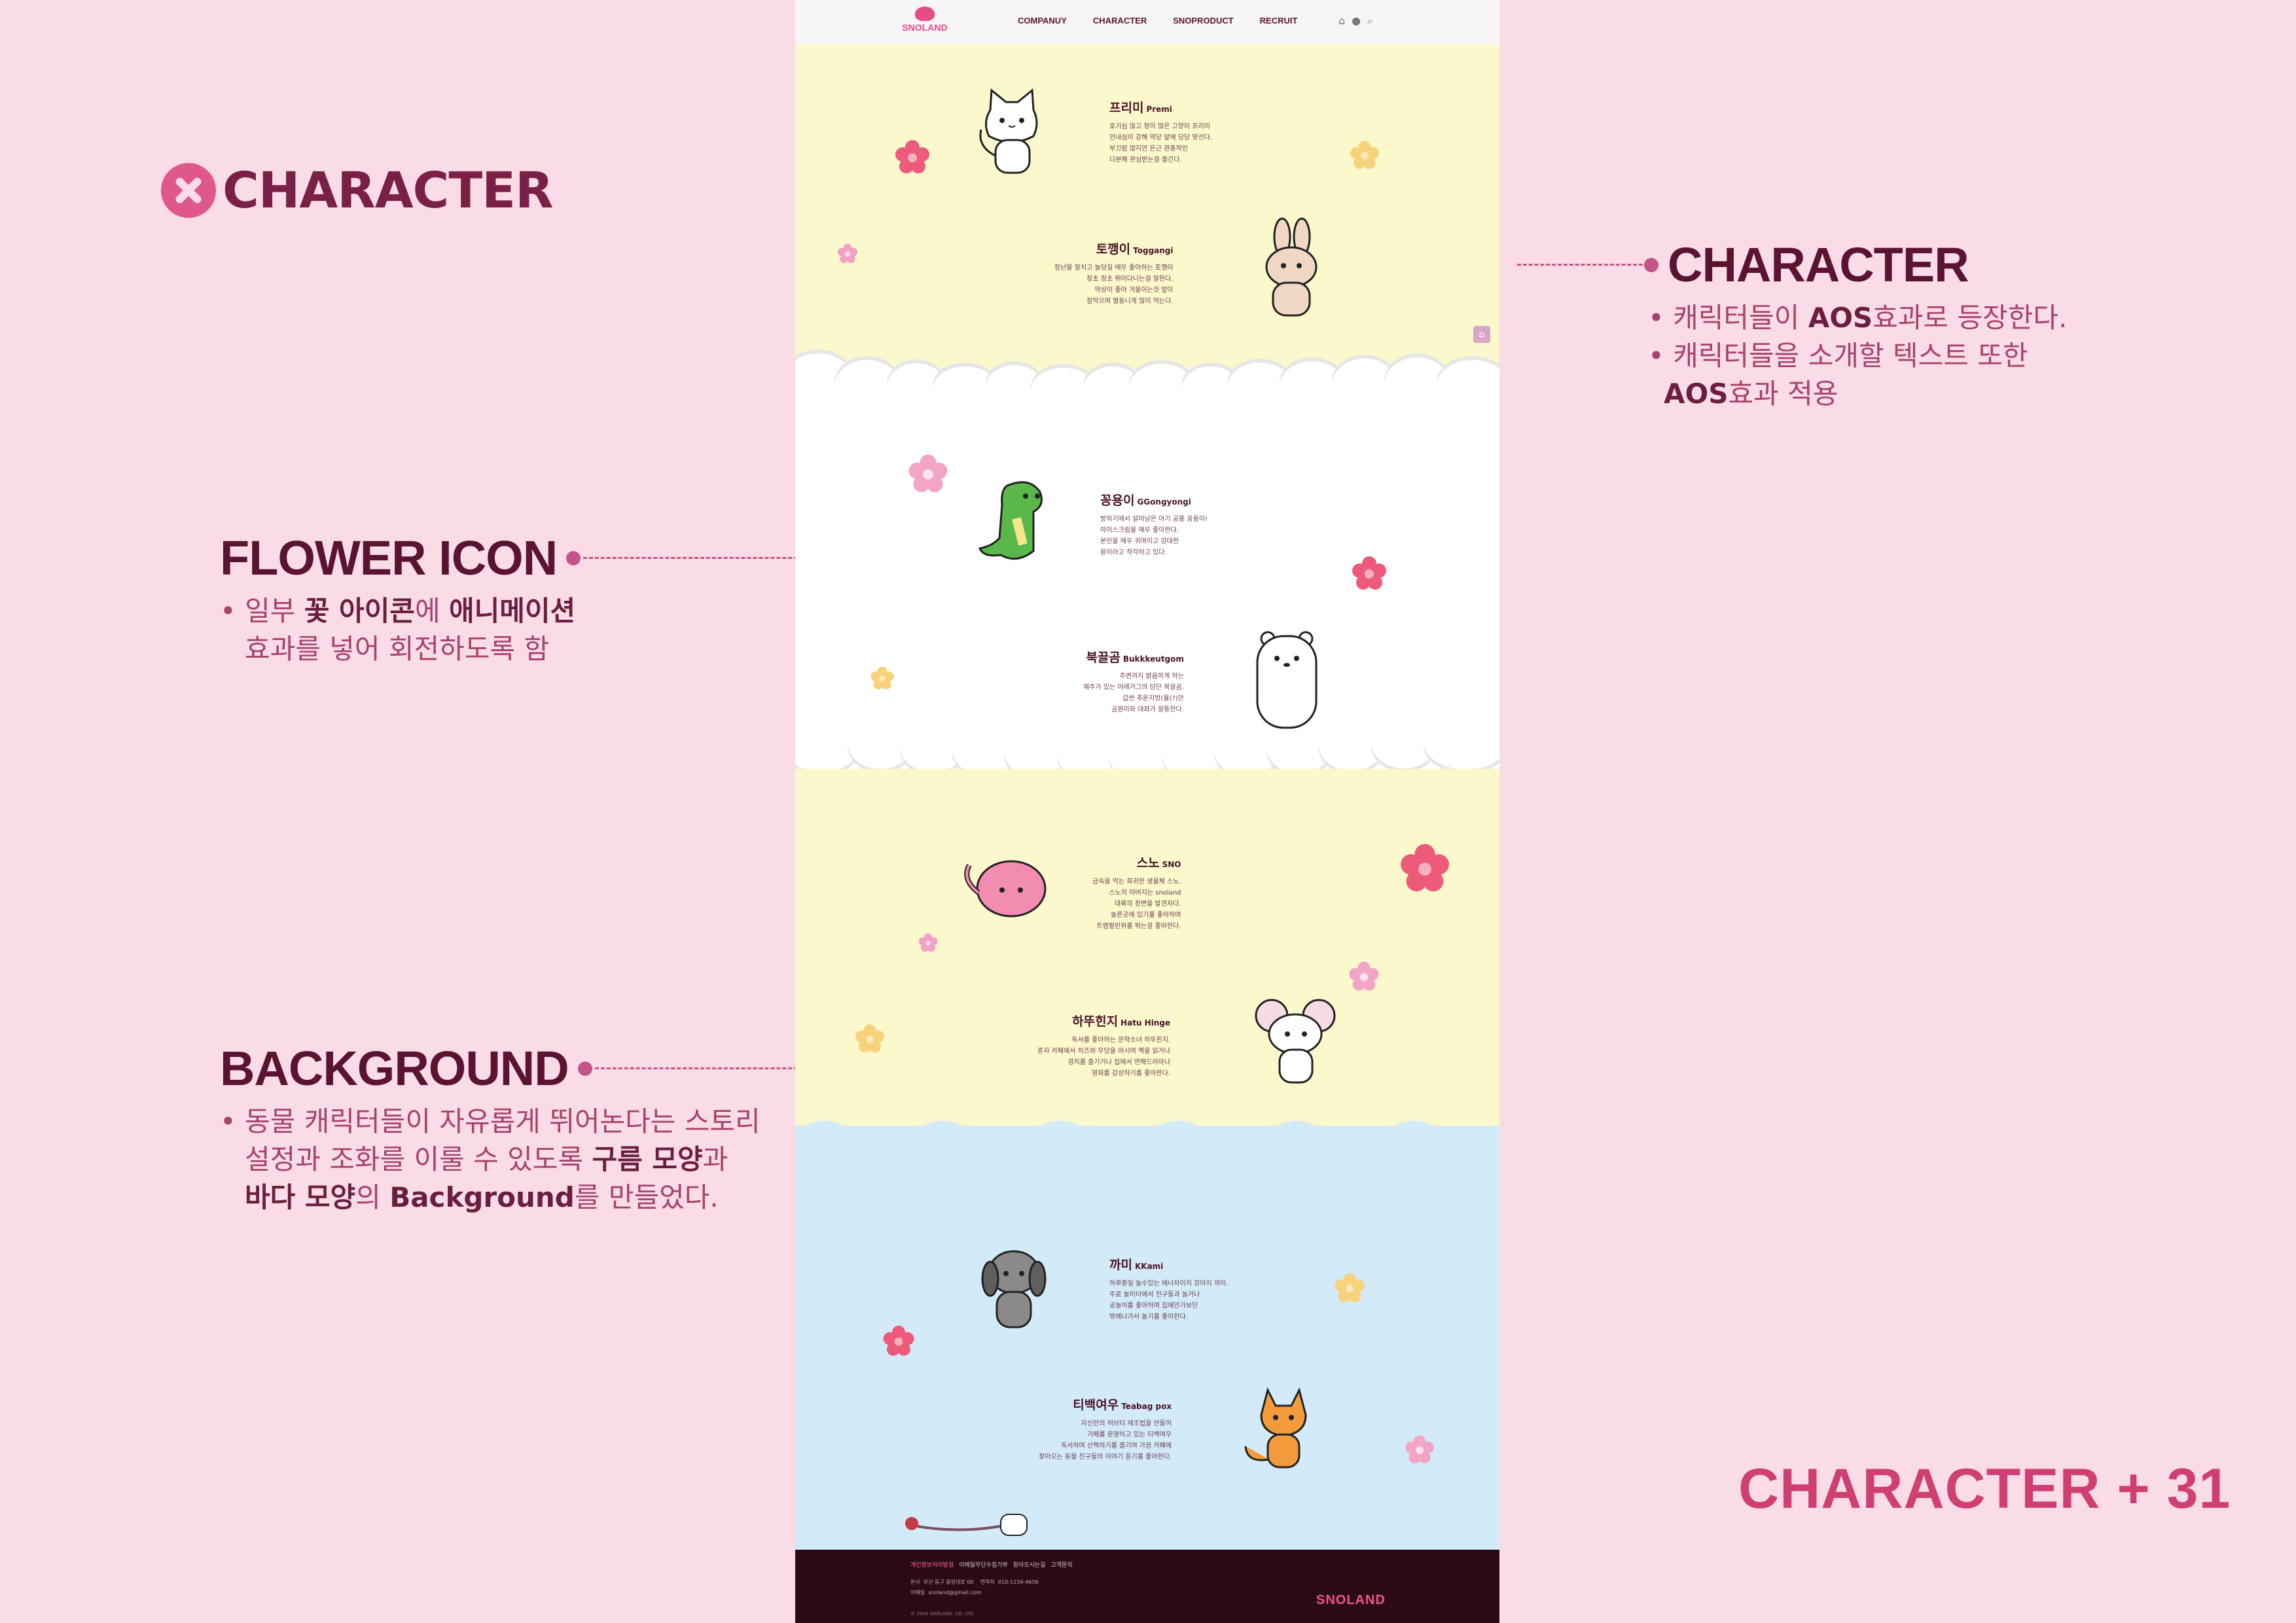 This screenshot has height=1623, width=2296. I want to click on character-name-ko: 꽁용이, so click(1117, 501).